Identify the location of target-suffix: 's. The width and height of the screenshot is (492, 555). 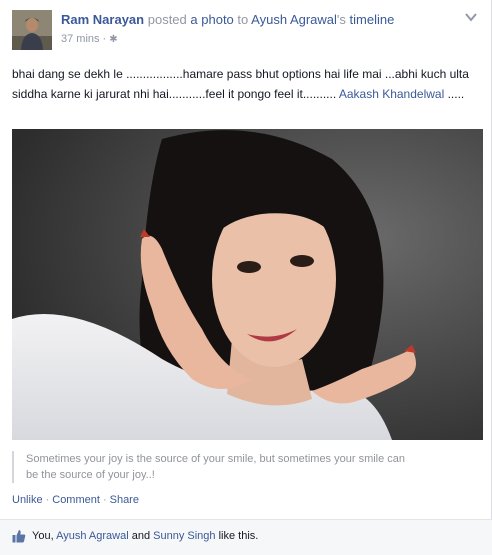
(341, 19).